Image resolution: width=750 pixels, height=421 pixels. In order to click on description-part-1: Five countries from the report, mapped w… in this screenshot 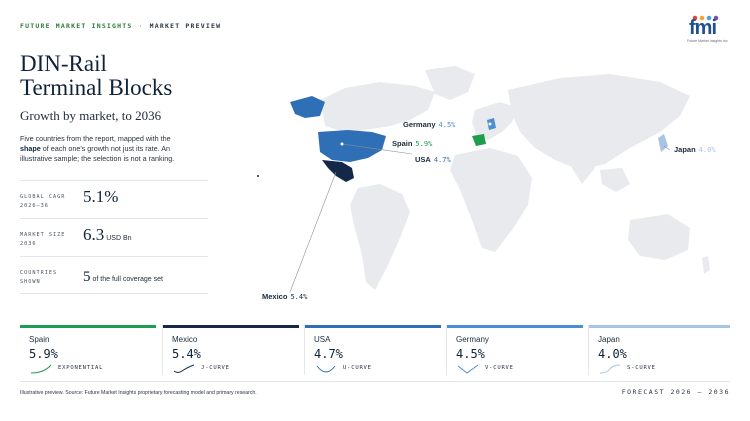, I will do `click(95, 138)`.